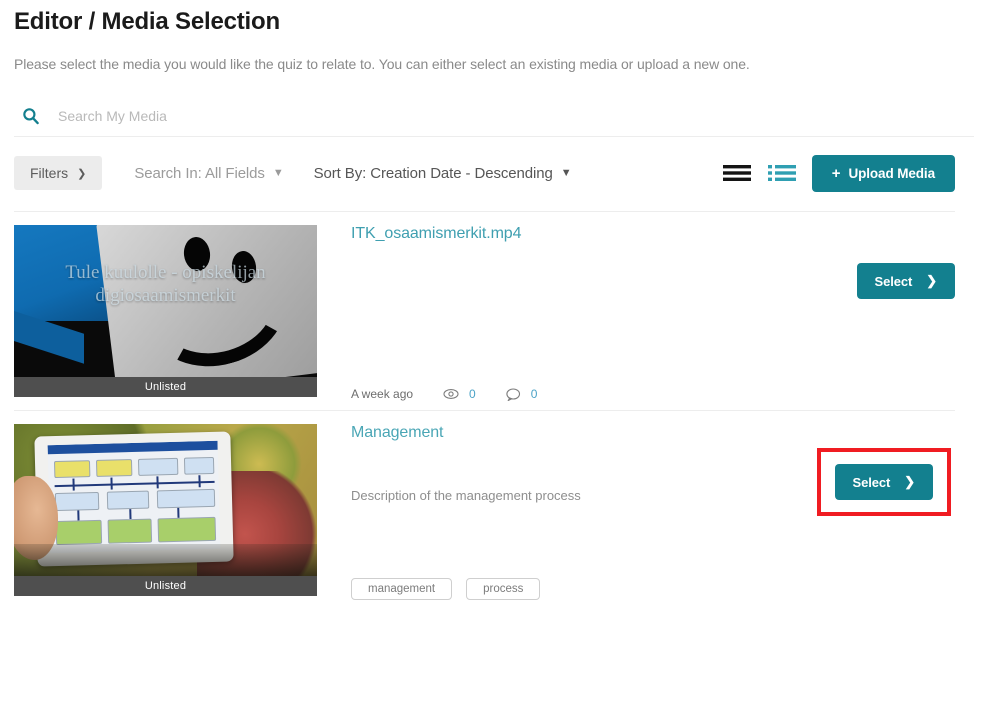  What do you see at coordinates (258, 116) in the screenshot?
I see `search-input` at bounding box center [258, 116].